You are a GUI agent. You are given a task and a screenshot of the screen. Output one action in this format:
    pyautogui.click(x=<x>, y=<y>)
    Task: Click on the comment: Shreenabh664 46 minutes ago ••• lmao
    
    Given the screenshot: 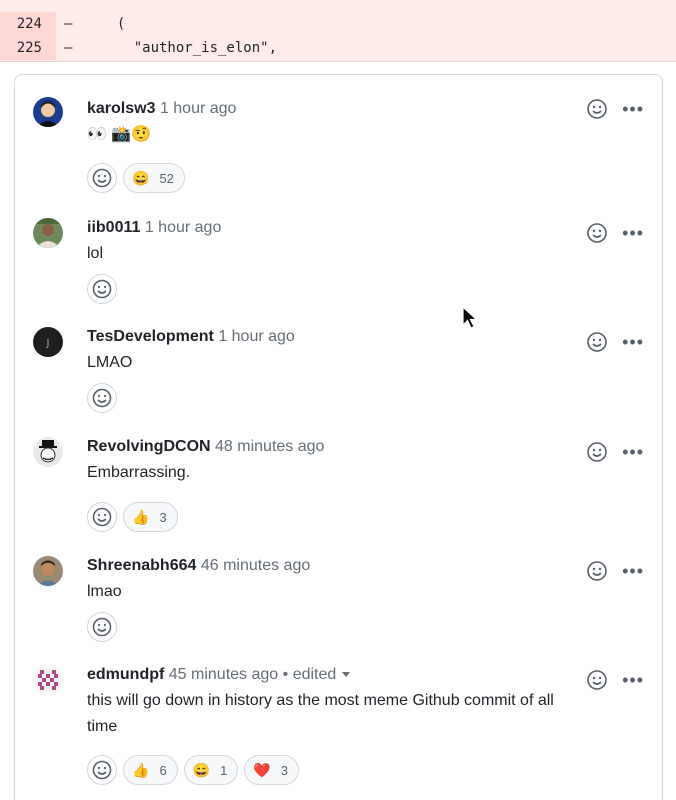 What is the action you would take?
    pyautogui.click(x=338, y=599)
    